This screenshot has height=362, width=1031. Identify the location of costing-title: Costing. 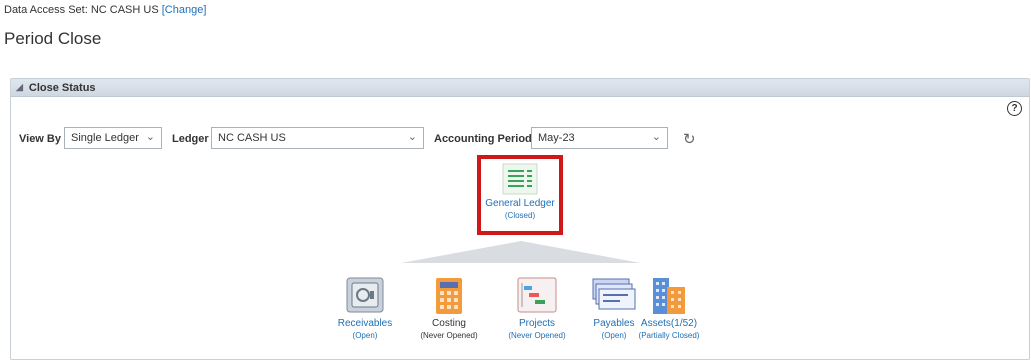
(449, 323).